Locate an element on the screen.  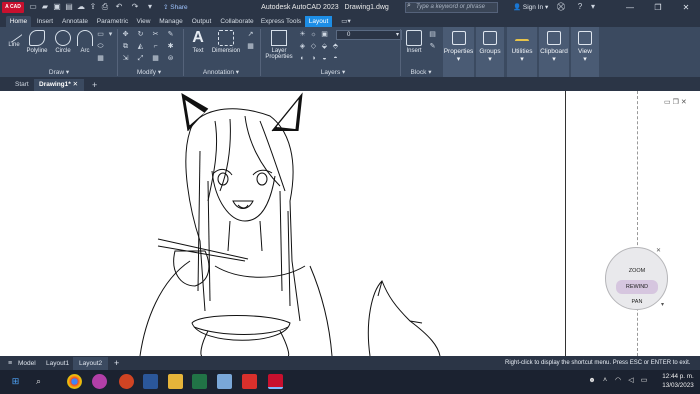
tab-layout: Layout is located at coordinates (318, 21).